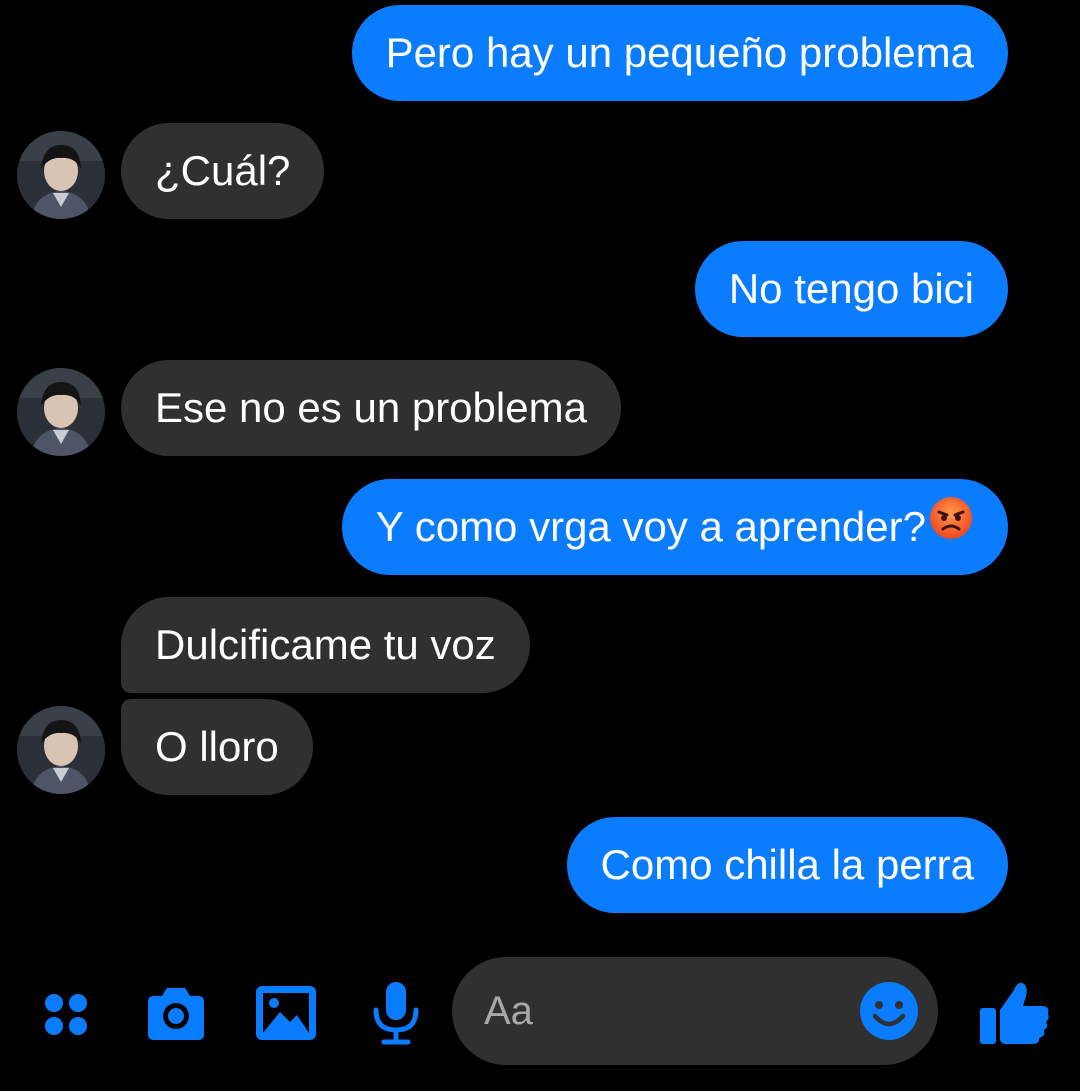 This screenshot has height=1091, width=1080. I want to click on thumbs-up-icon, so click(1012, 1010).